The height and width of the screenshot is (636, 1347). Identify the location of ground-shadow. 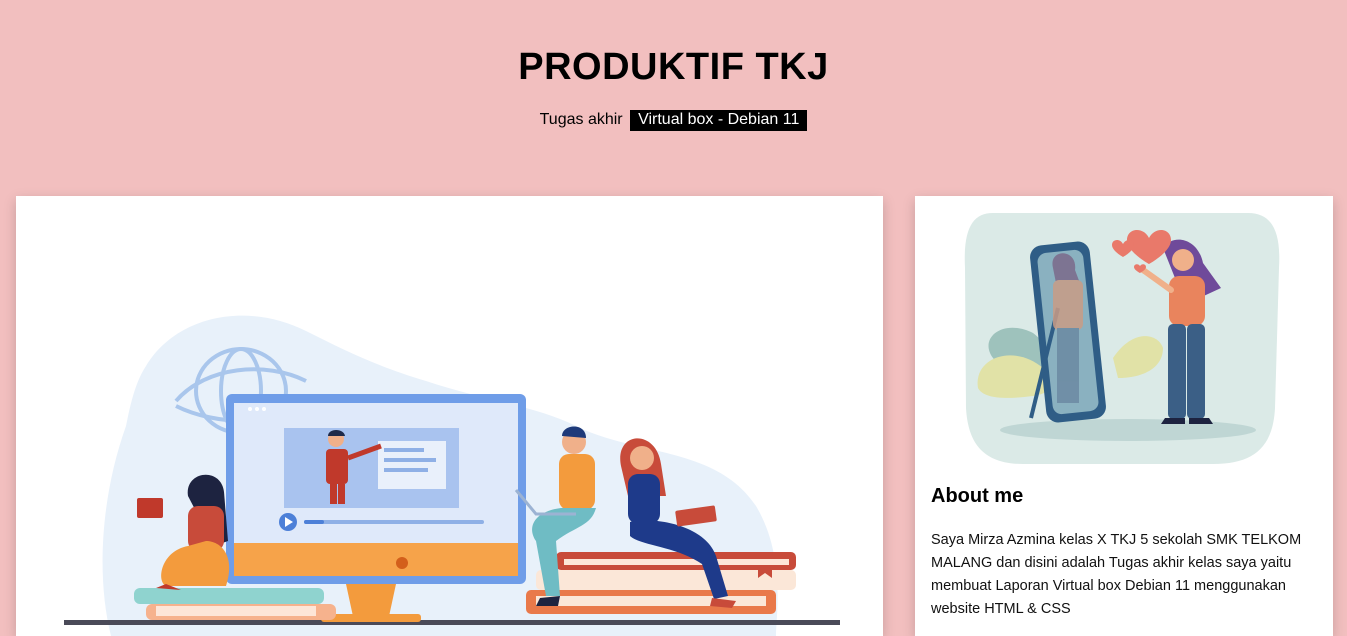
(1128, 430).